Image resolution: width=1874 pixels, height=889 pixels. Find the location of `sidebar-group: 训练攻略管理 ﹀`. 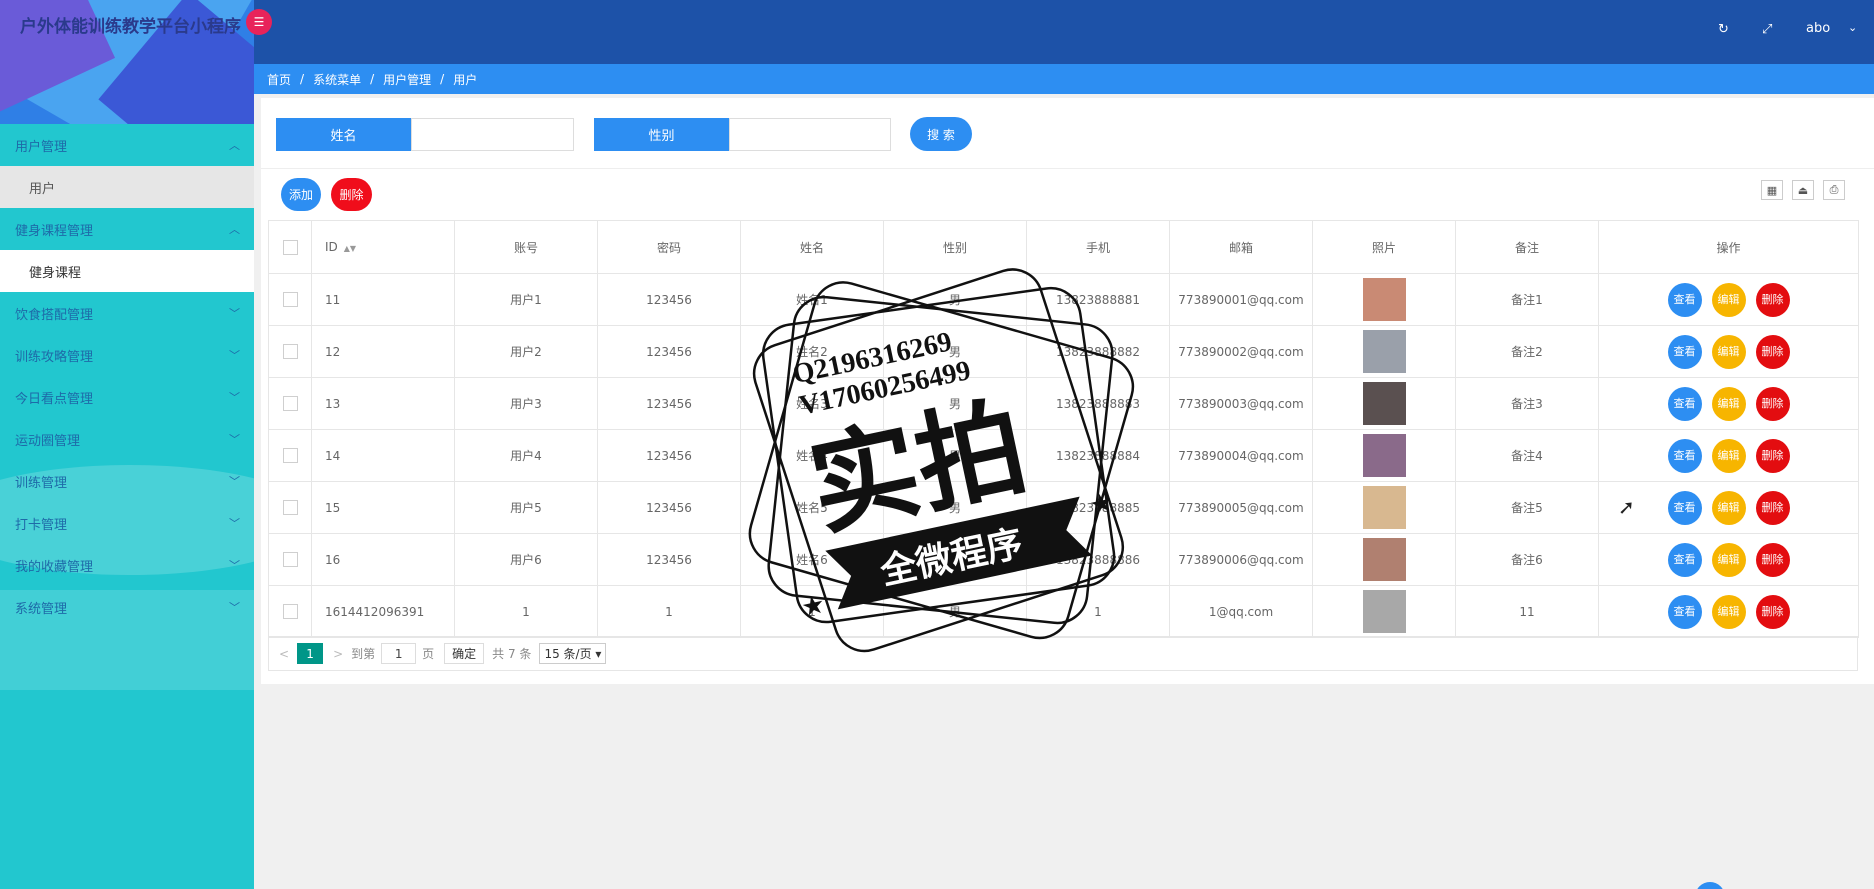

sidebar-group: 训练攻略管理 ﹀ is located at coordinates (127, 355).